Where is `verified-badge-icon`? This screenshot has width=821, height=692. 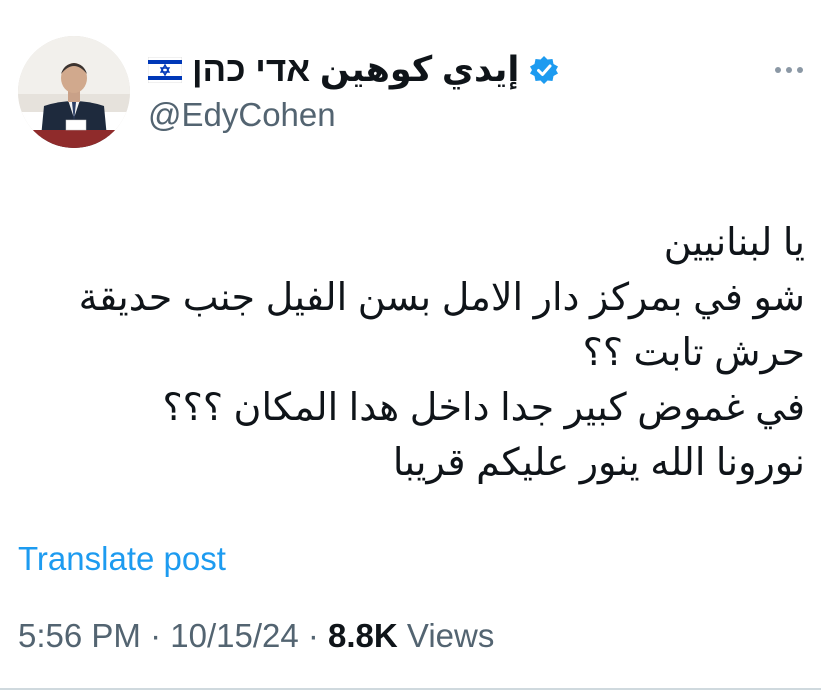 verified-badge-icon is located at coordinates (544, 70).